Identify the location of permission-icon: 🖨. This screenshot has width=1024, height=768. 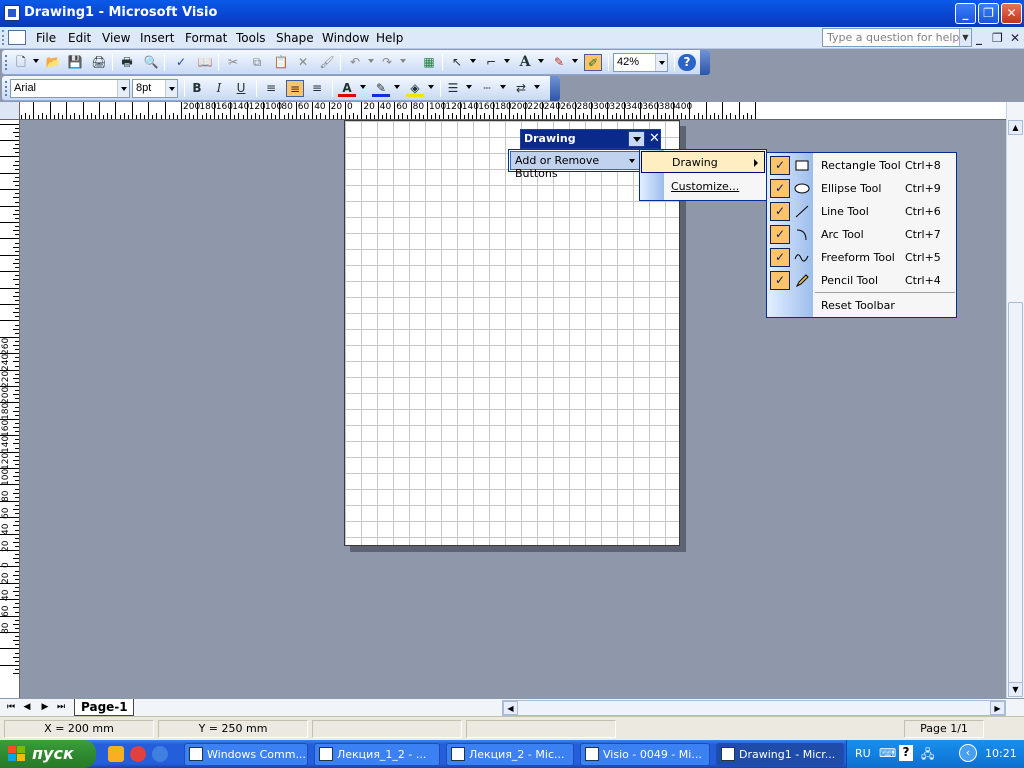
(99, 62).